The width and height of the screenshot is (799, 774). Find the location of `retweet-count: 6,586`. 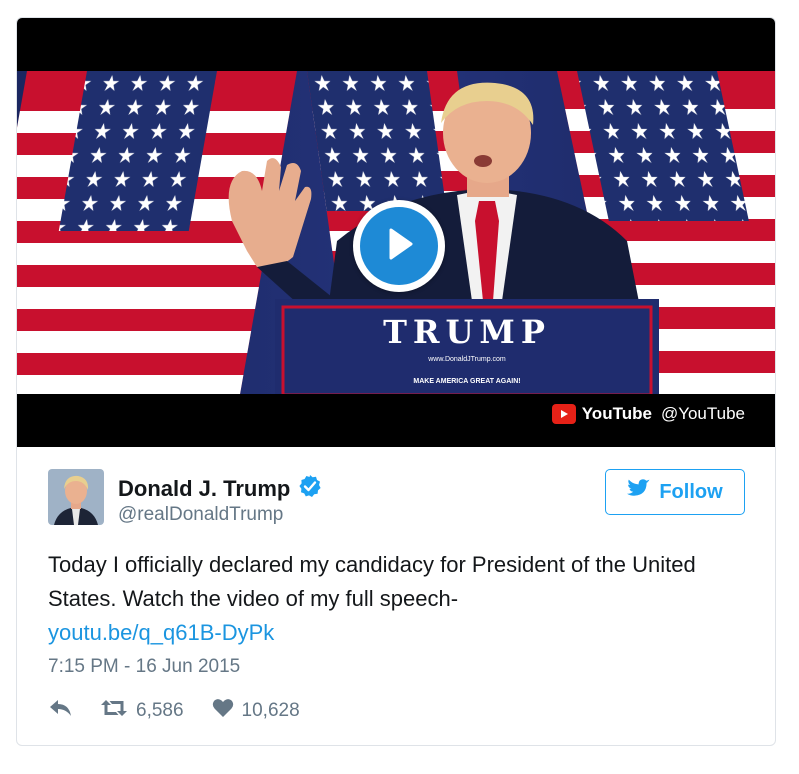

retweet-count: 6,586 is located at coordinates (160, 710).